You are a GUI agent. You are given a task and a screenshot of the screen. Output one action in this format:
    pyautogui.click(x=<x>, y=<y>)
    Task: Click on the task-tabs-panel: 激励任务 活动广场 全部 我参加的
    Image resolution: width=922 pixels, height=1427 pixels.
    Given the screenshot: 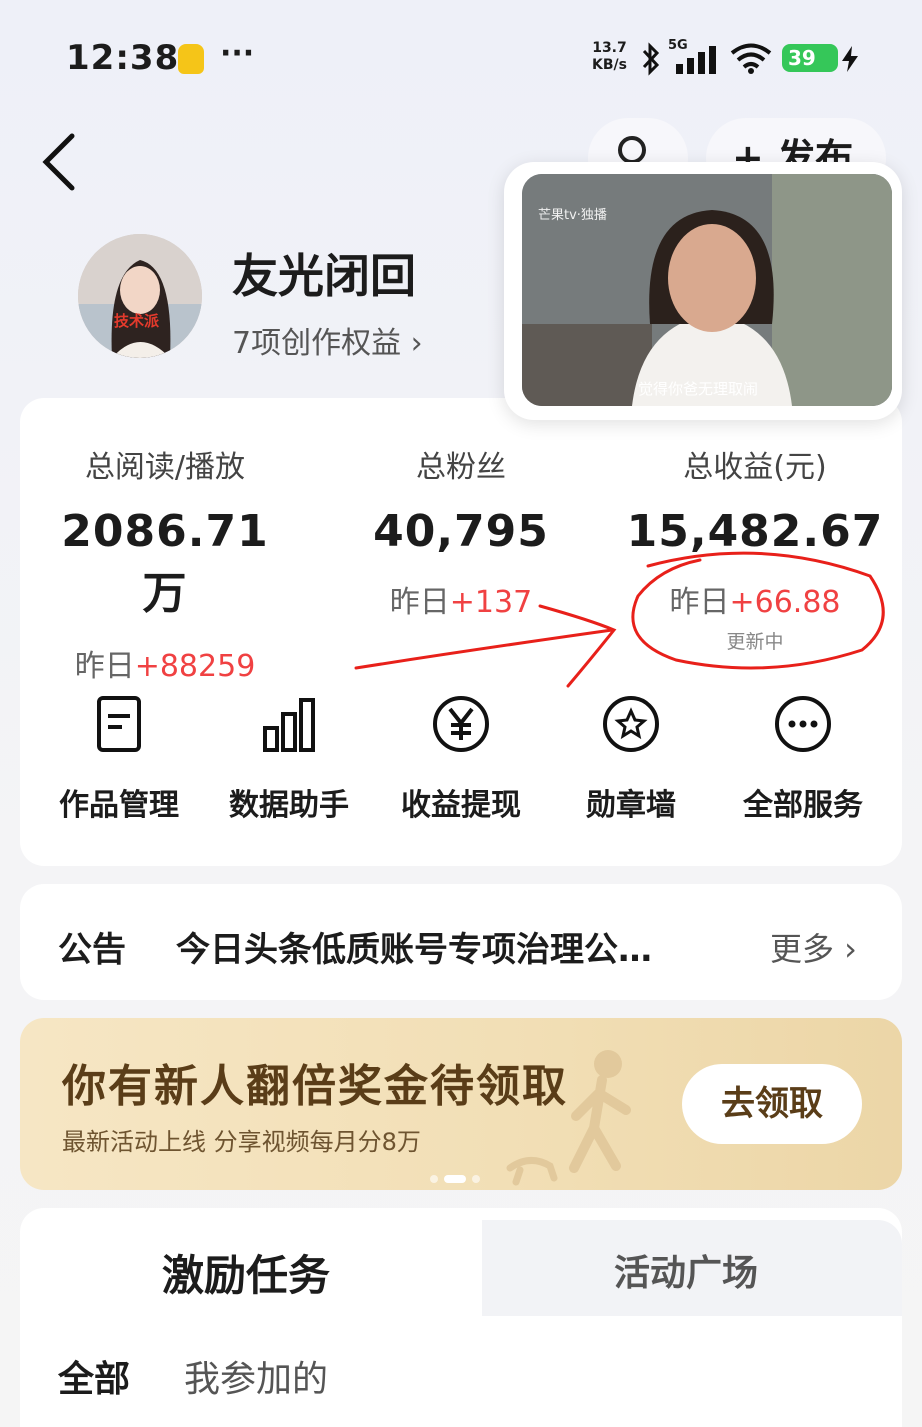 What is the action you would take?
    pyautogui.click(x=461, y=1317)
    